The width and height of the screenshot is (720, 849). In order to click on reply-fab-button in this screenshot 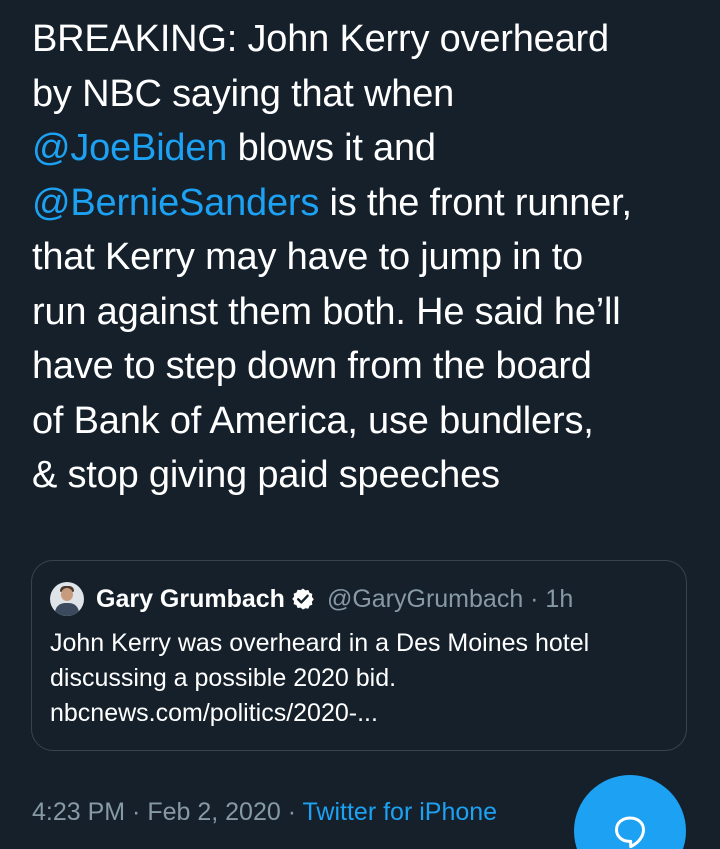, I will do `click(630, 812)`.